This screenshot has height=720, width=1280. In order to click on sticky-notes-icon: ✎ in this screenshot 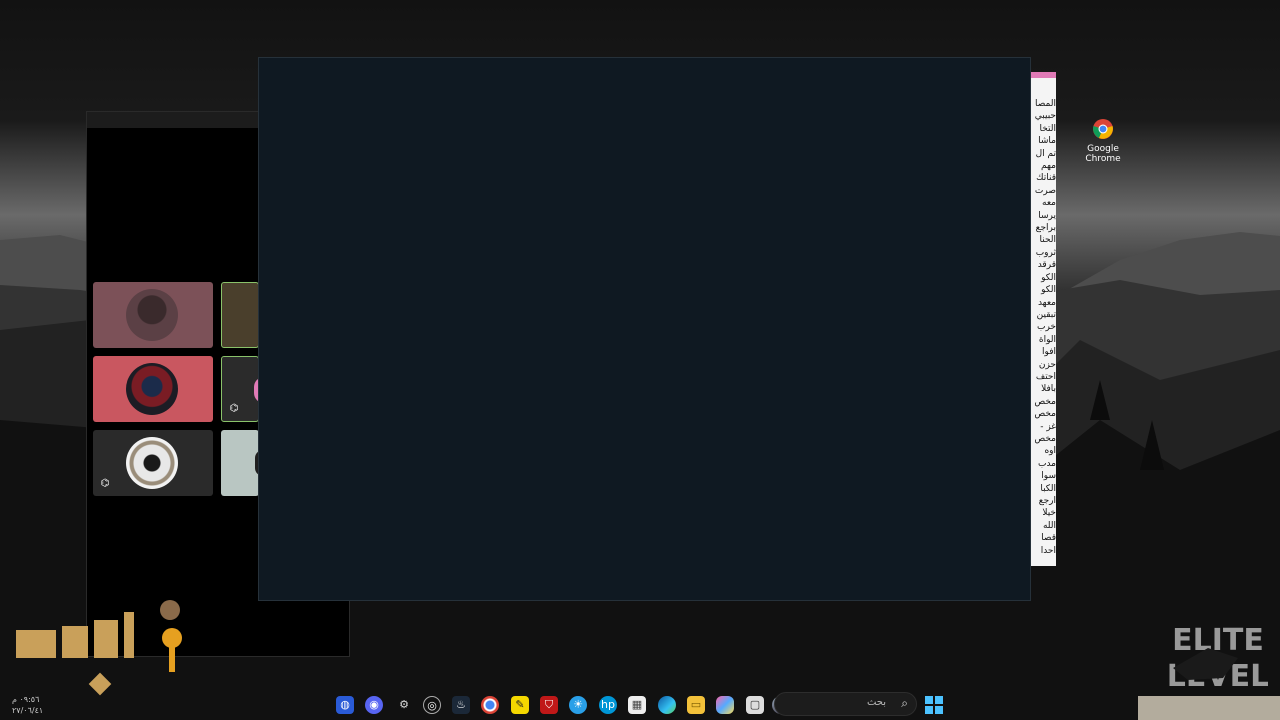, I will do `click(520, 705)`.